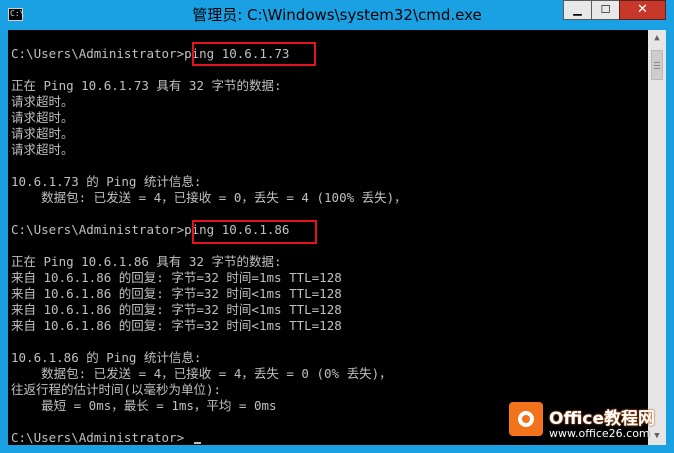  I want to click on console-line: 最短 = 0ms，最长 = 1ms，平均 = 0ms, so click(144, 405).